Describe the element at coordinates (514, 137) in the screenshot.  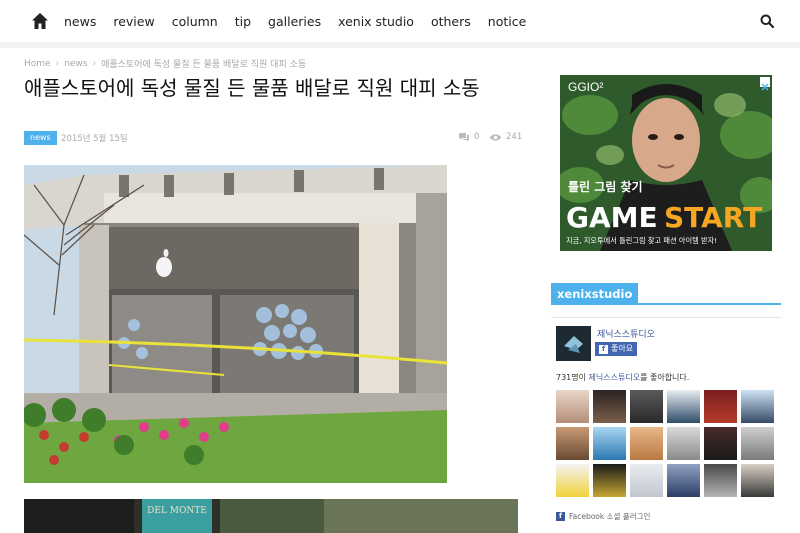
I see `view-count-value: 241` at that location.